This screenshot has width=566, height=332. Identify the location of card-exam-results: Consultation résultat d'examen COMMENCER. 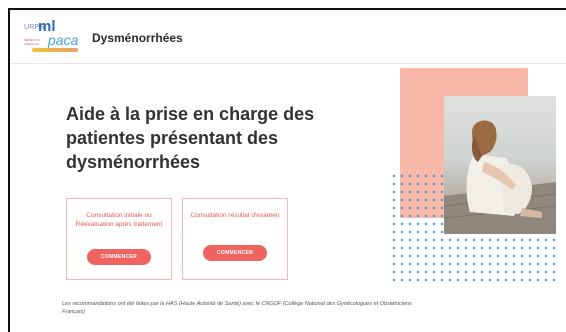
(235, 239).